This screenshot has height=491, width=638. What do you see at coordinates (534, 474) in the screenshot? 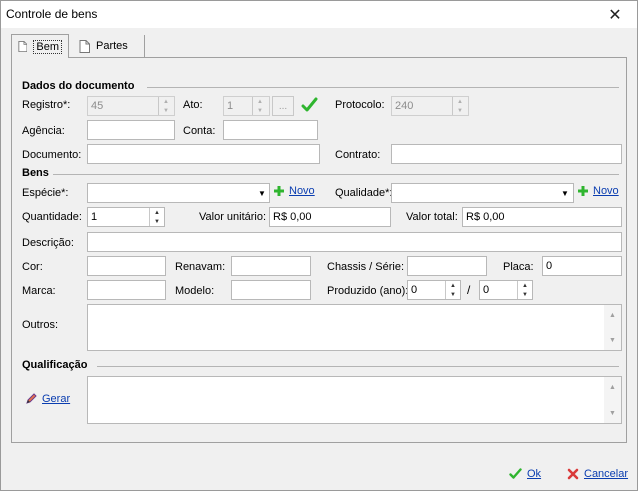
I see `ok-label: Ok` at bounding box center [534, 474].